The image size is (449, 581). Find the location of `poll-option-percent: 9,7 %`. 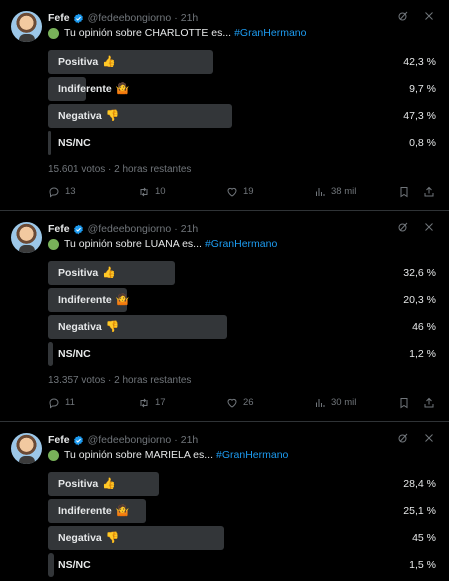

poll-option-percent: 9,7 % is located at coordinates (422, 89).